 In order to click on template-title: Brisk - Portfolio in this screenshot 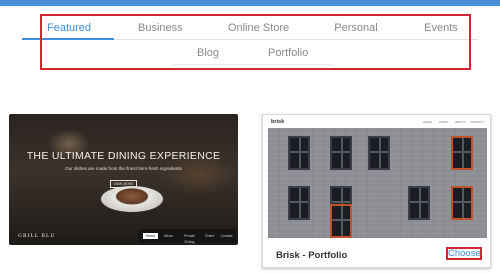, I will do `click(312, 255)`.